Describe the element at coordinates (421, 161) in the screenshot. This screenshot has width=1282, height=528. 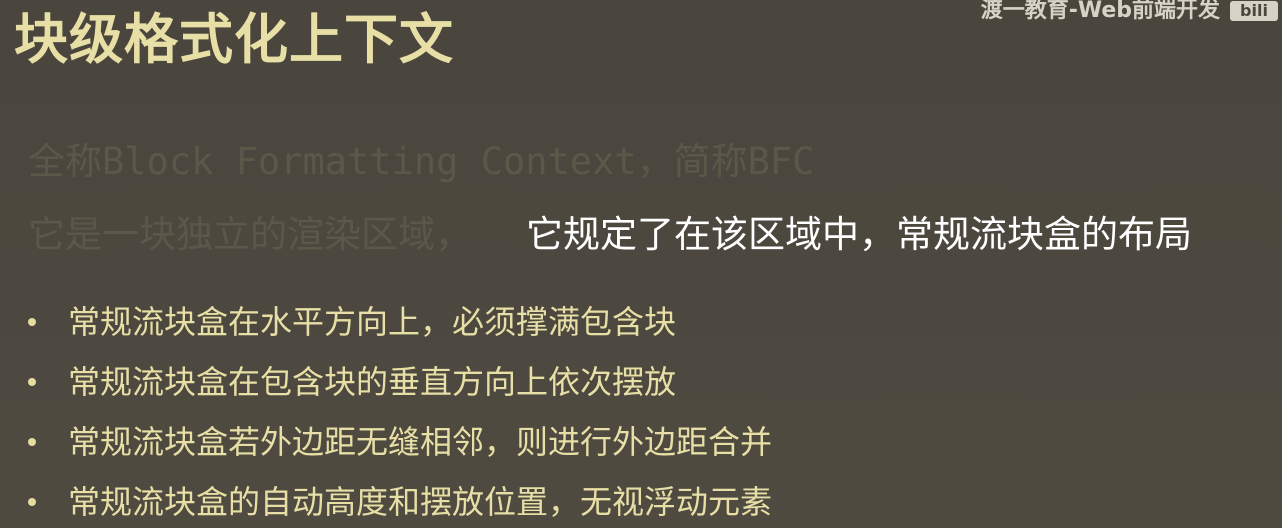
I see `faded-definition-line: 全称Block Formatting Context，简称BFC` at that location.